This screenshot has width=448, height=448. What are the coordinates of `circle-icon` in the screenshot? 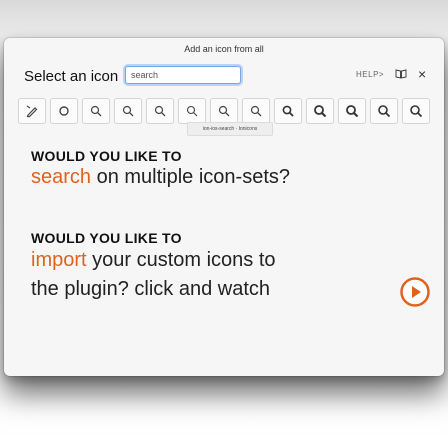 It's located at (64, 111).